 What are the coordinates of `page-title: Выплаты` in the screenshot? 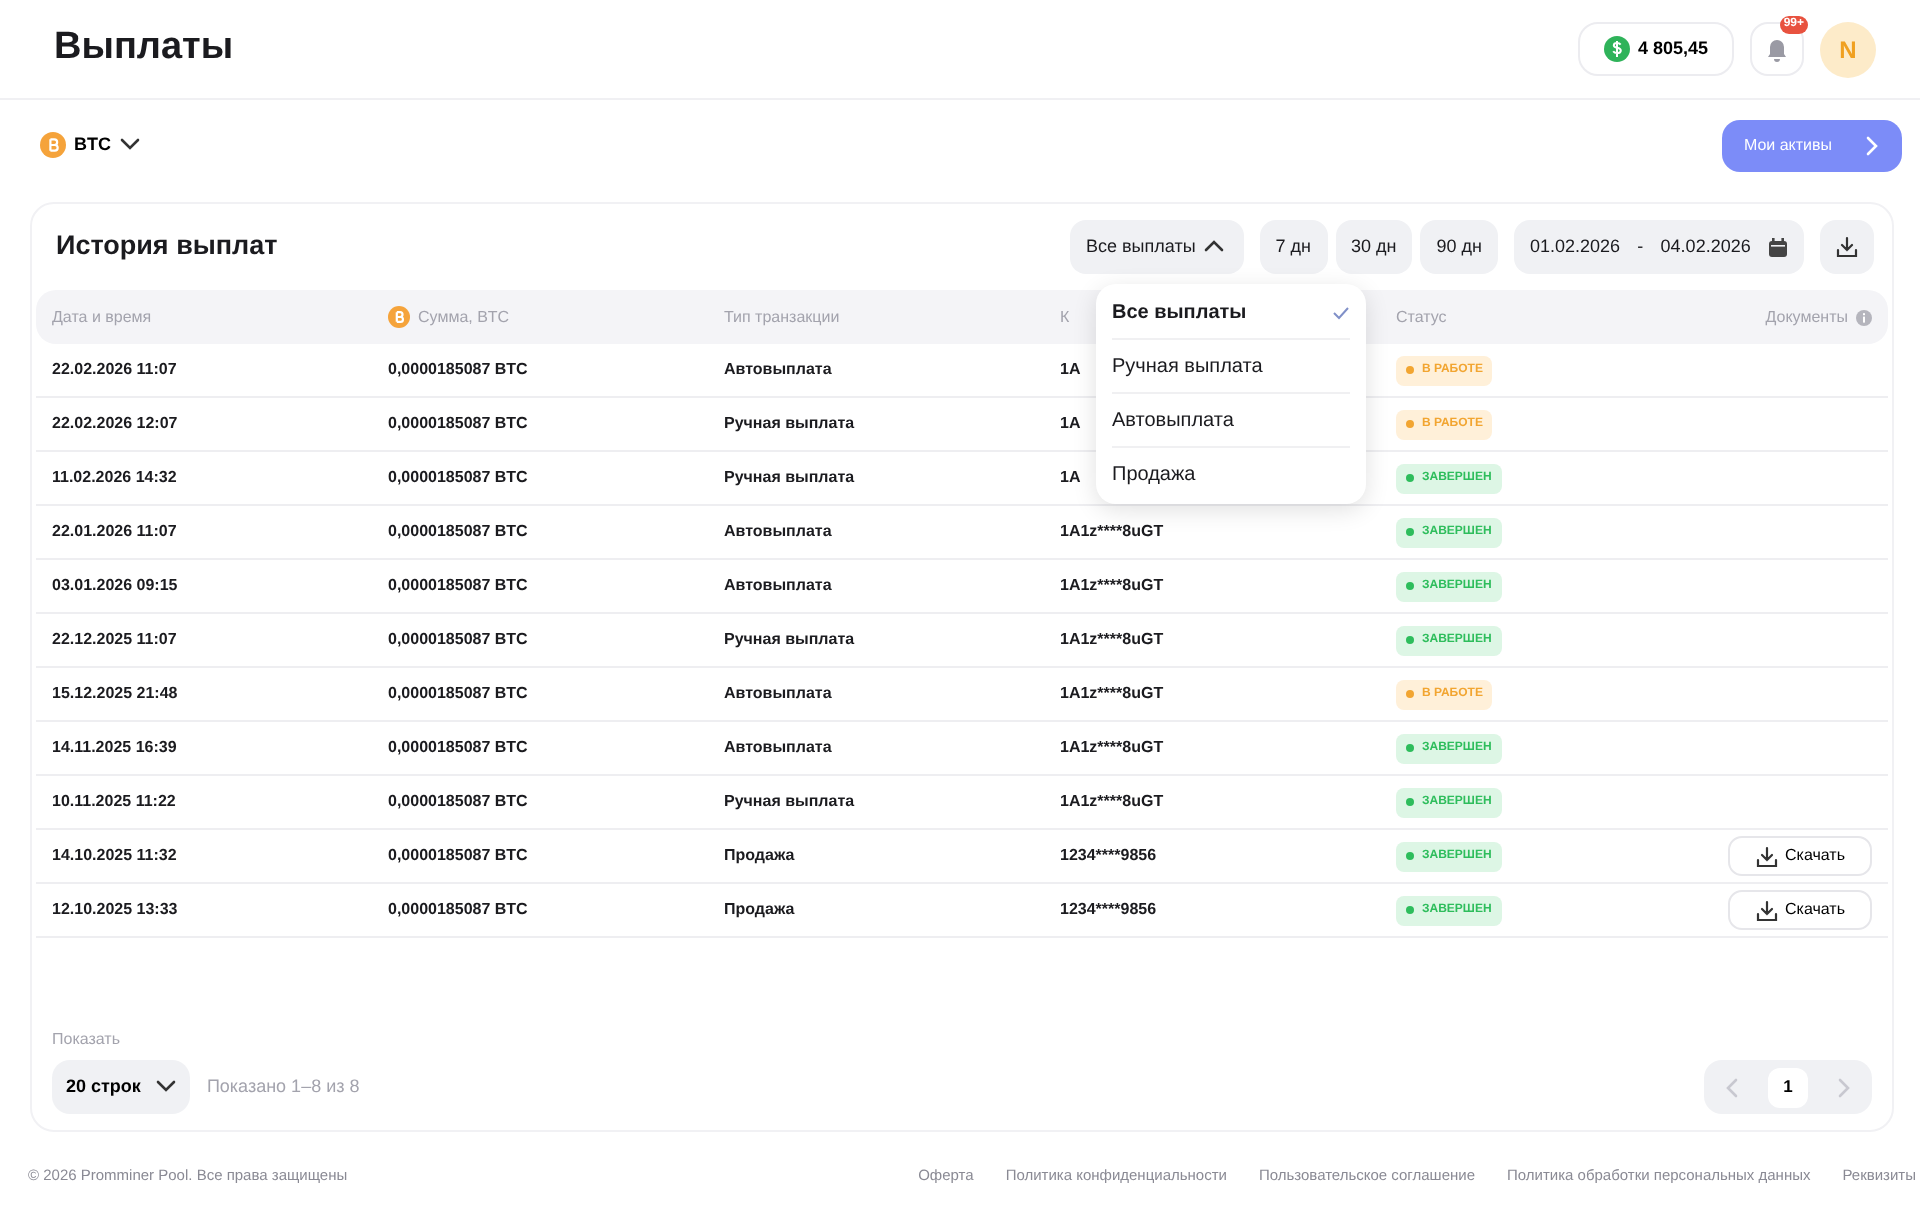 It's located at (144, 48).